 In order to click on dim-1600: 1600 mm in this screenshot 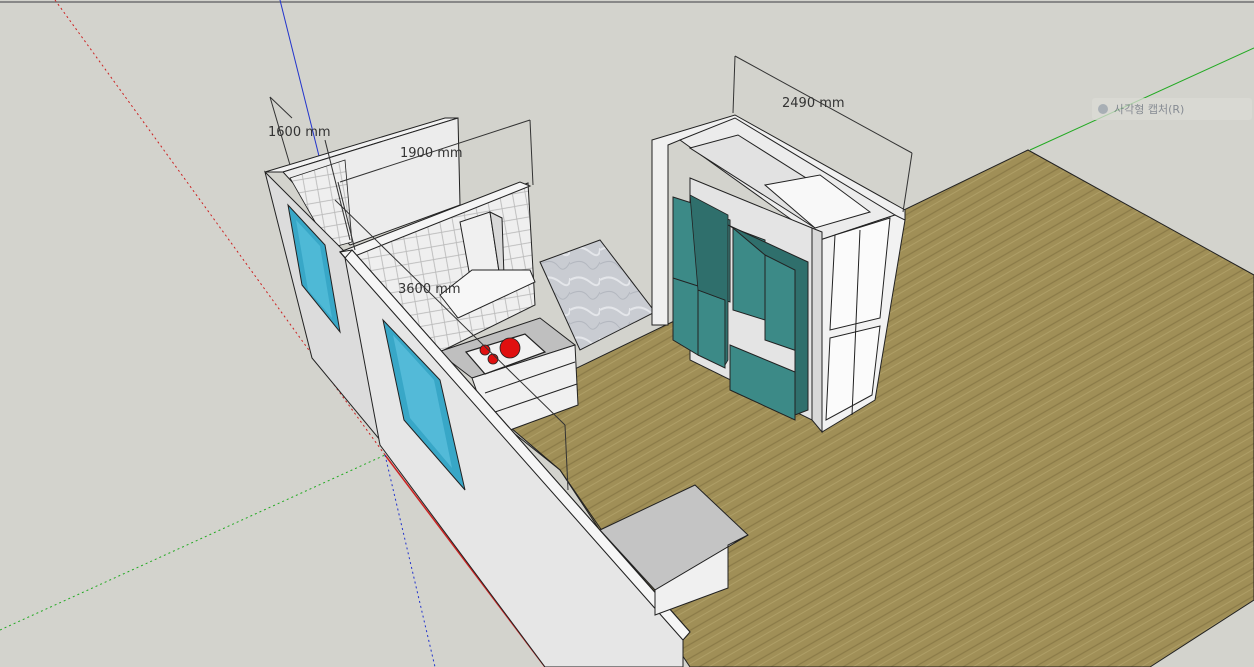, I will do `click(299, 132)`.